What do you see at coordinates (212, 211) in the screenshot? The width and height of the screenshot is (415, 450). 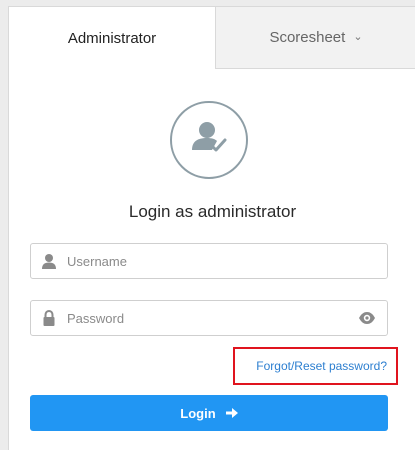 I see `page-title: Login as administrator` at bounding box center [212, 211].